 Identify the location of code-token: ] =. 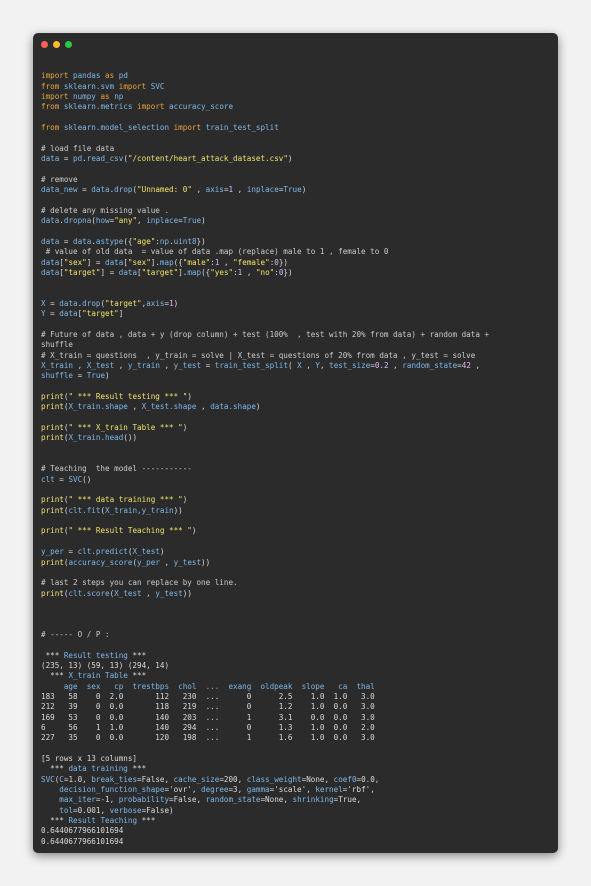
(109, 272).